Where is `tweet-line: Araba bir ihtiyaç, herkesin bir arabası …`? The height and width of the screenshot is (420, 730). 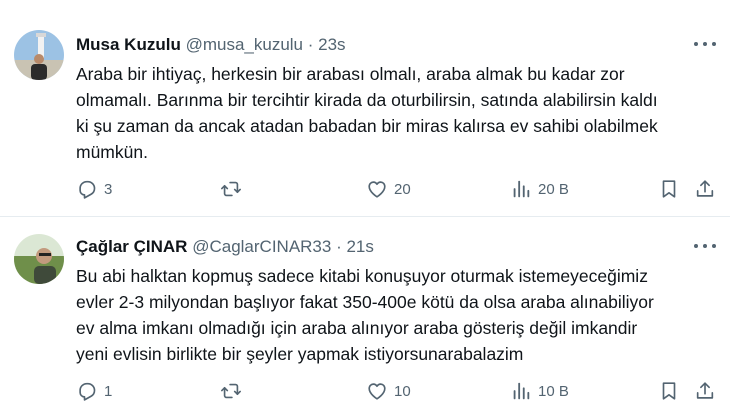
tweet-line: Araba bir ihtiyaç, herkesin bir arabası … is located at coordinates (350, 74).